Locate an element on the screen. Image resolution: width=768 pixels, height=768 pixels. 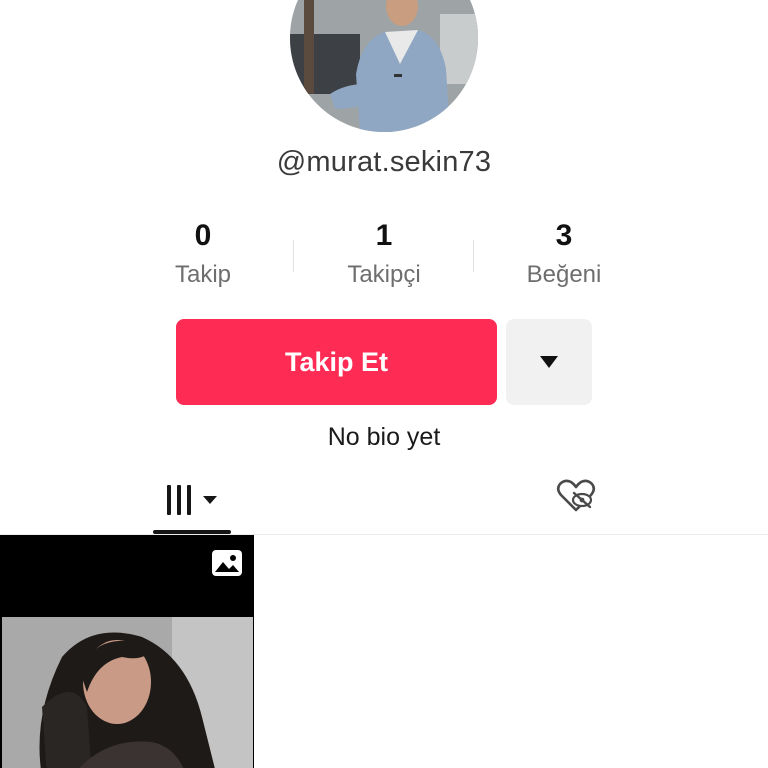
stat-following: 0 Takip is located at coordinates (203, 254).